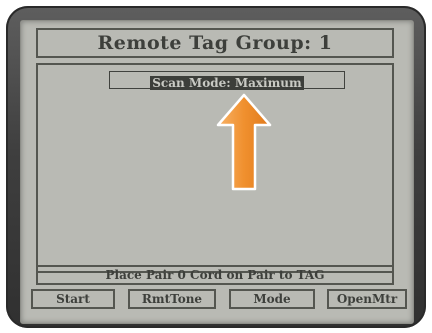 The height and width of the screenshot is (333, 432). I want to click on rmt-tone-button: RmtTone, so click(172, 299).